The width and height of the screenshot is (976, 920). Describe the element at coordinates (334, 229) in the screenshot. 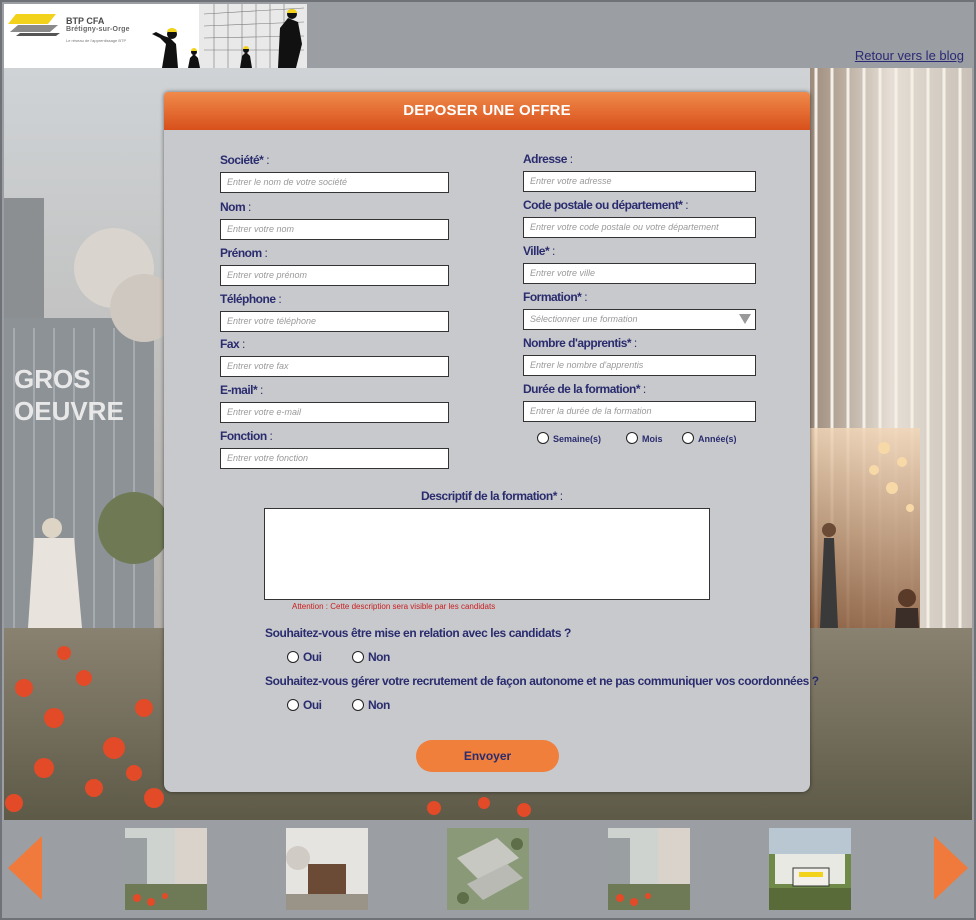

I see `nom-input: Entrer votre nom` at that location.